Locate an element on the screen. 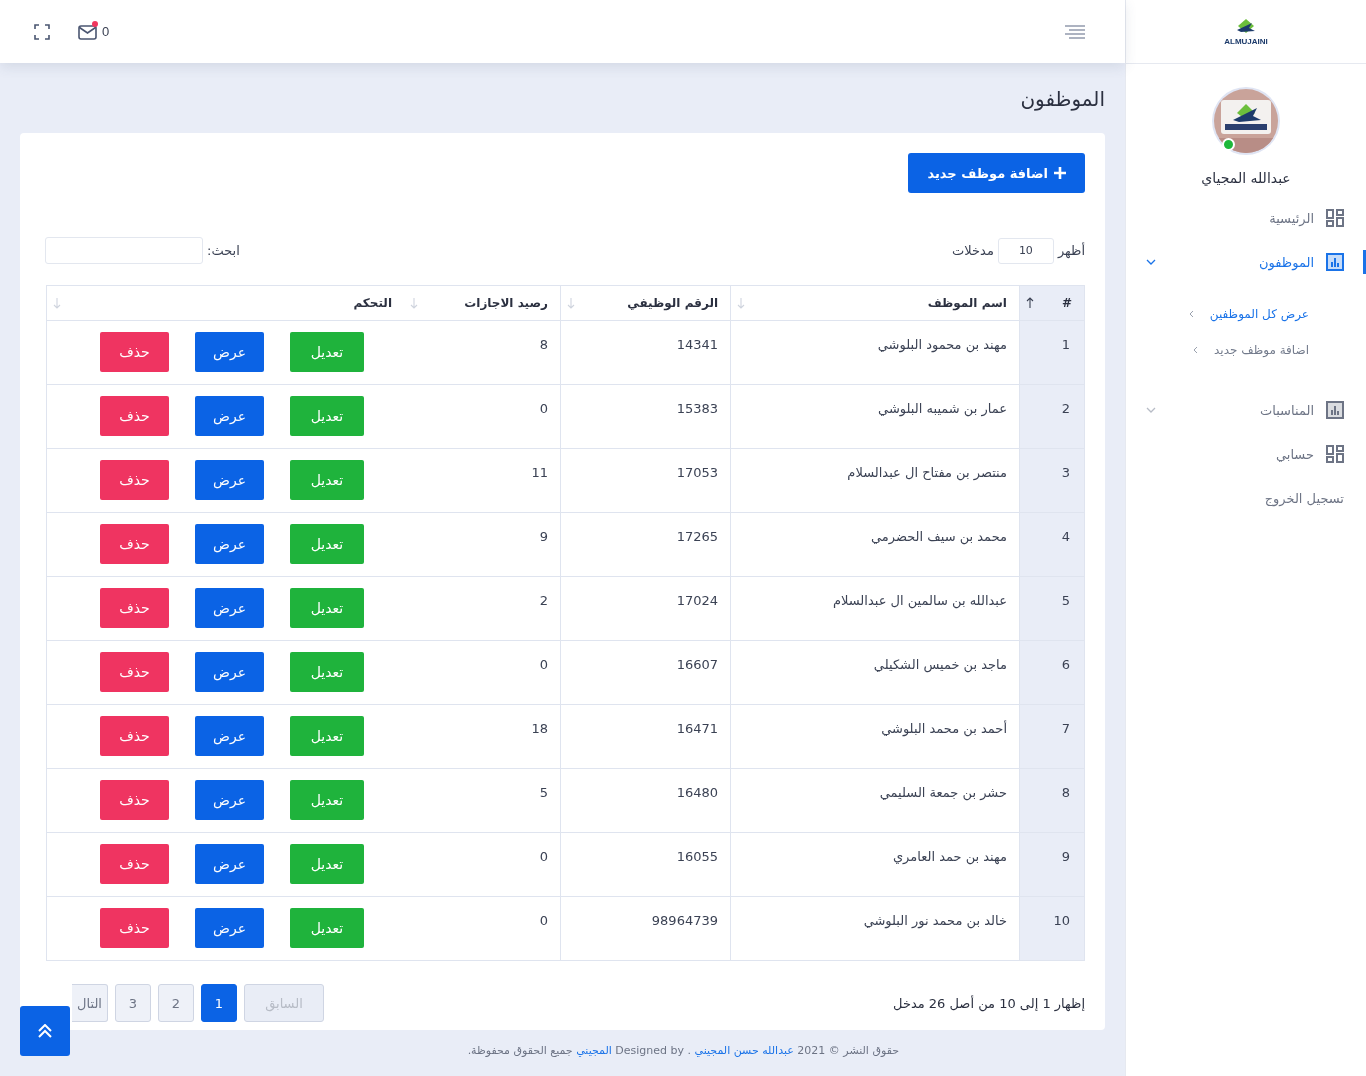 Image resolution: width=1366 pixels, height=1076 pixels. column-header: رصيد الاجازات is located at coordinates (482, 303).